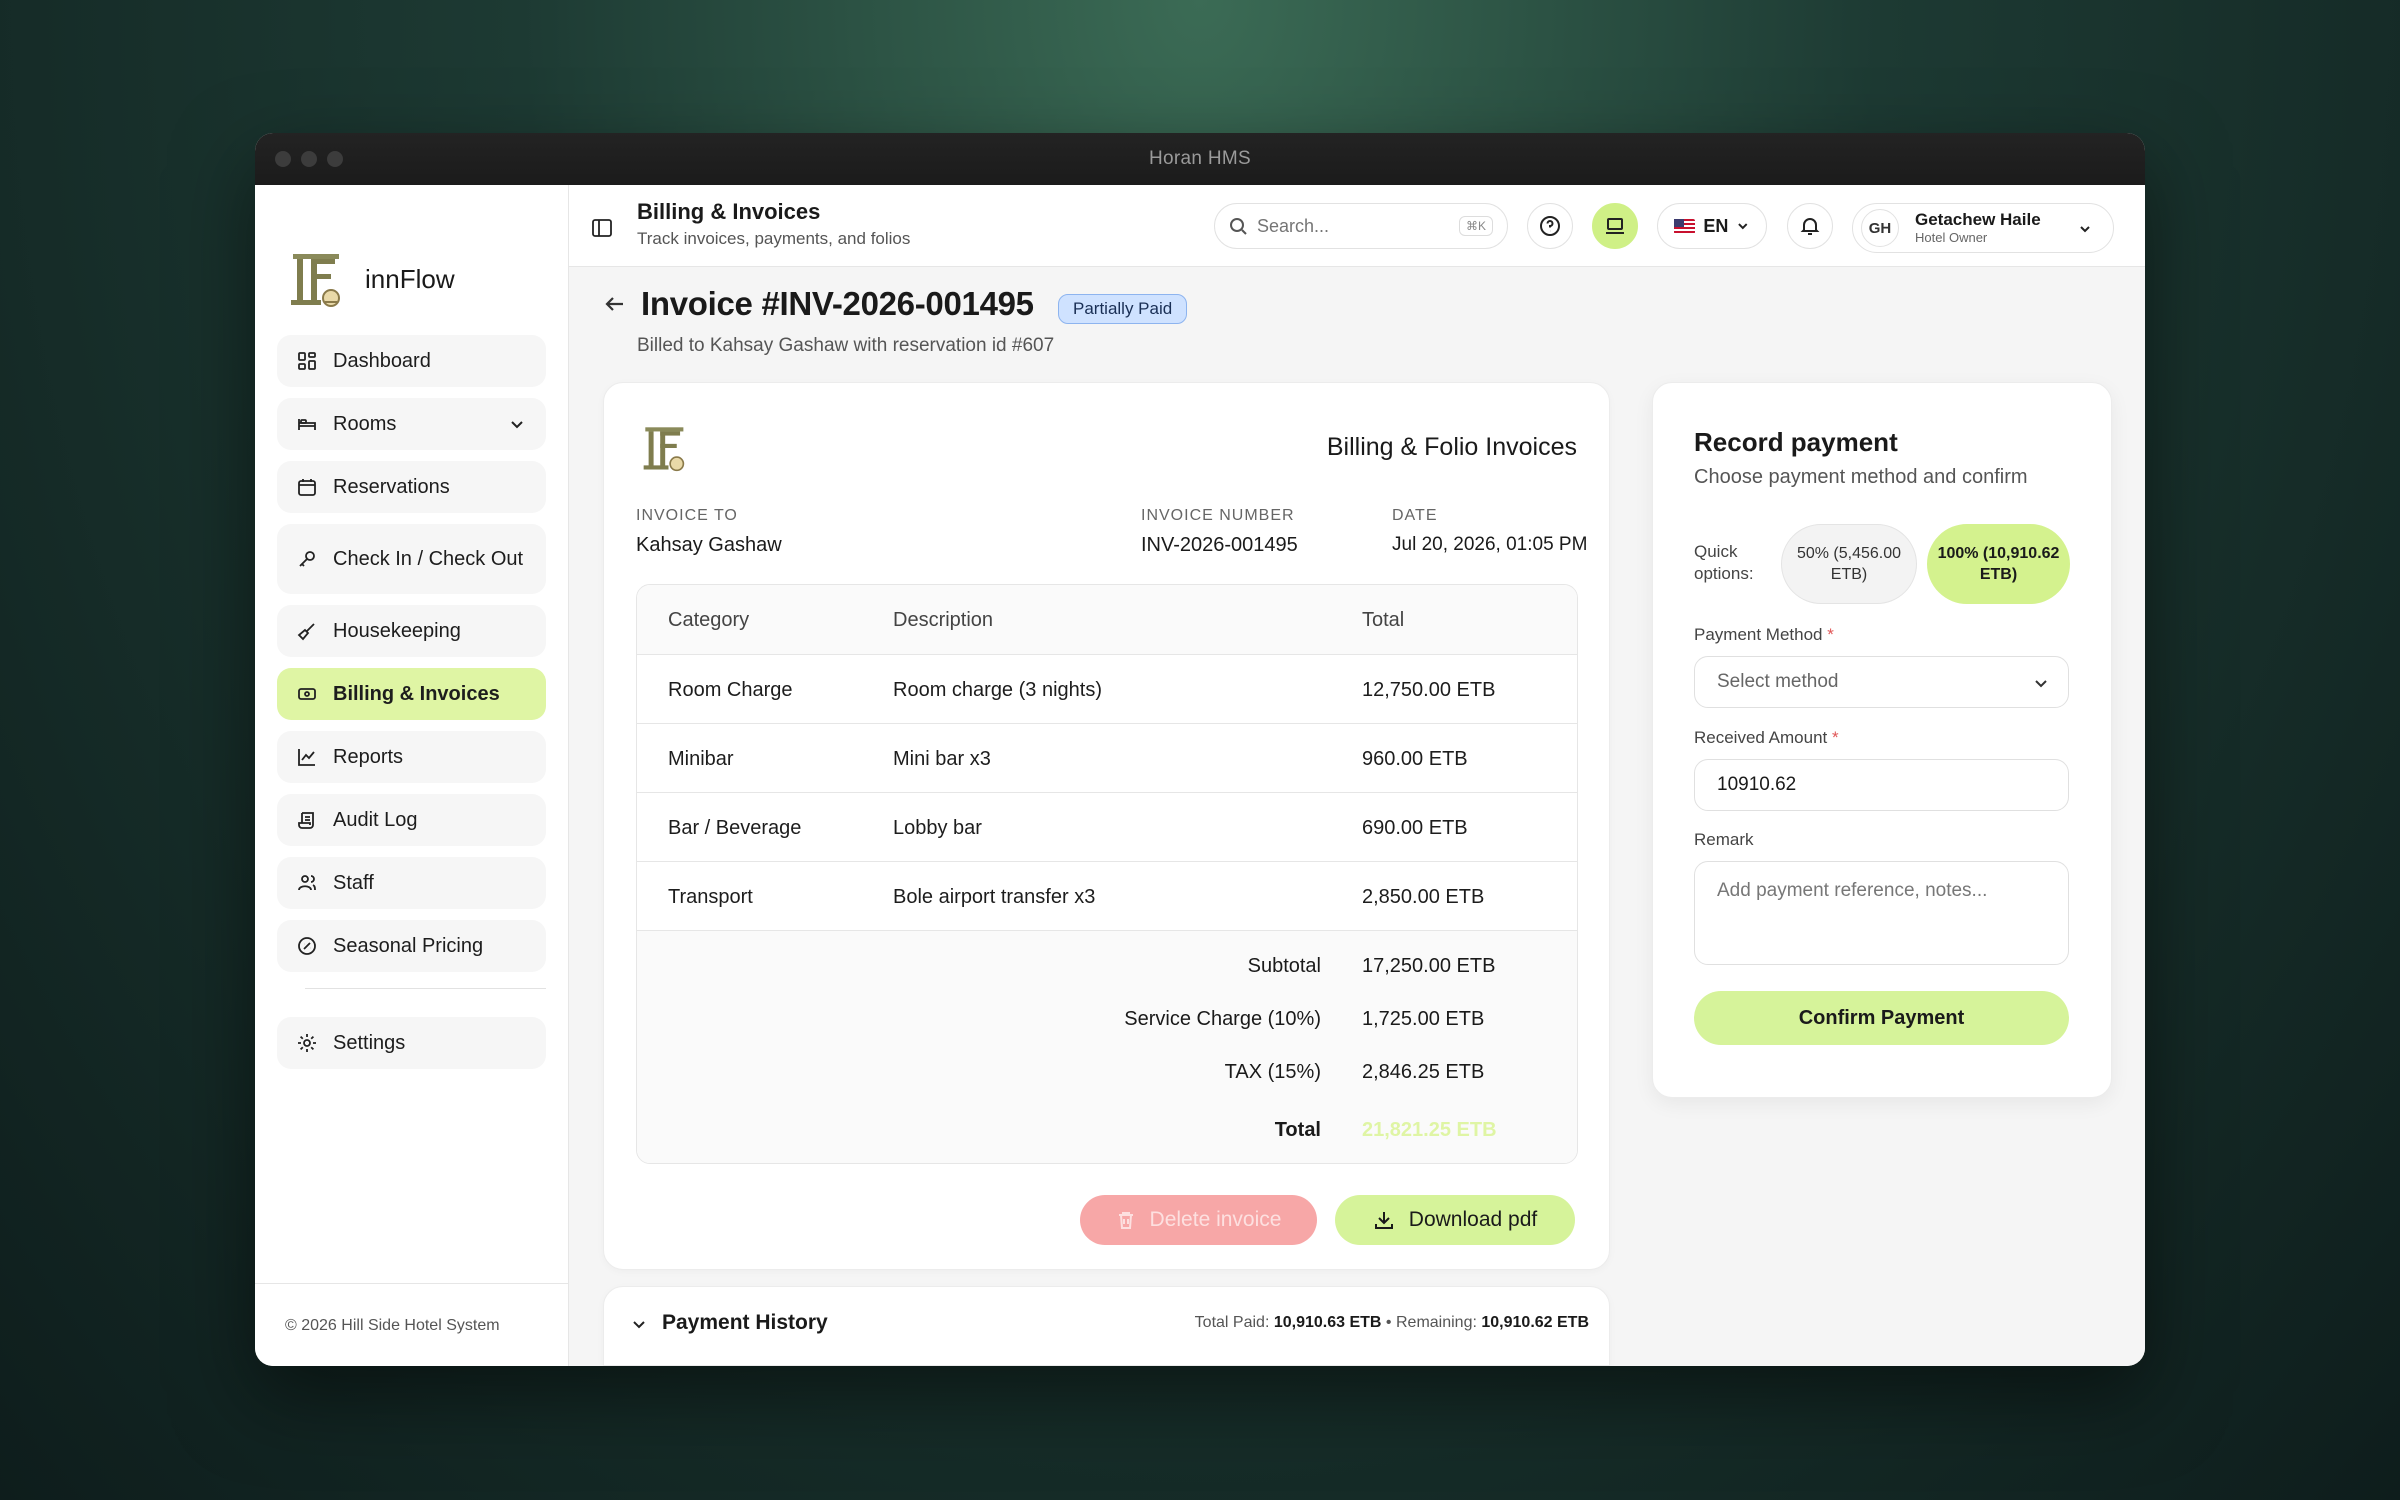 The width and height of the screenshot is (2400, 1500). What do you see at coordinates (306, 757) in the screenshot?
I see `chart-line-icon` at bounding box center [306, 757].